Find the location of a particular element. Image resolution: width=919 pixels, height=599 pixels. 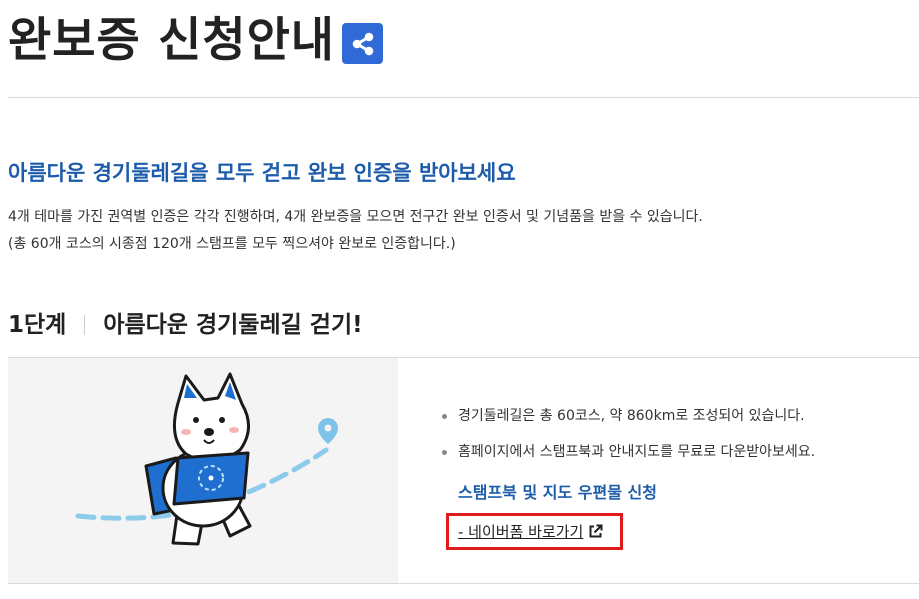

share-icon is located at coordinates (362, 43).